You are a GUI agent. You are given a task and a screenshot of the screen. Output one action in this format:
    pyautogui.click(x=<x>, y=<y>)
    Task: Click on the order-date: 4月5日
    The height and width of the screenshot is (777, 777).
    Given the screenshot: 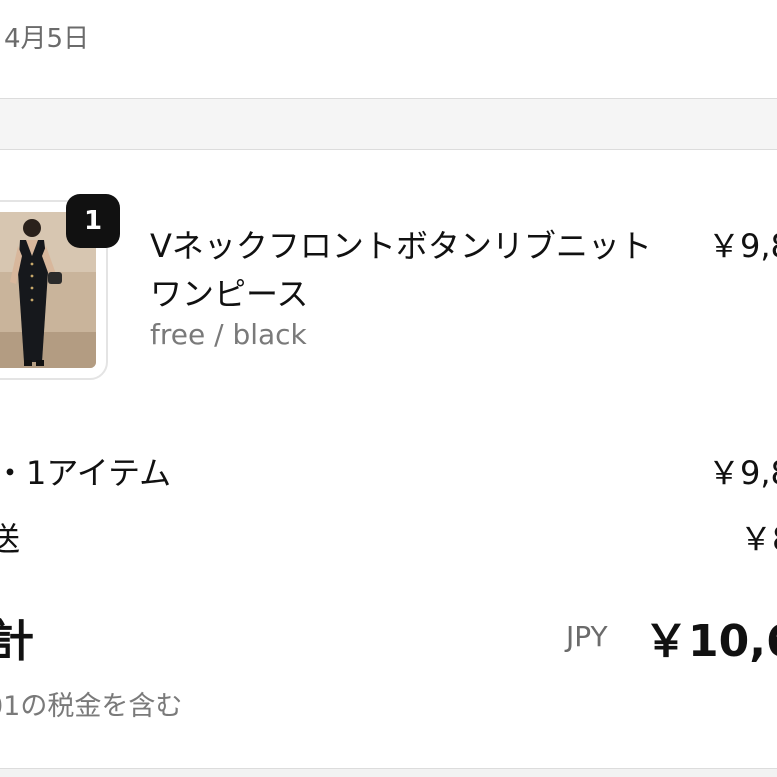 What is the action you would take?
    pyautogui.click(x=47, y=39)
    